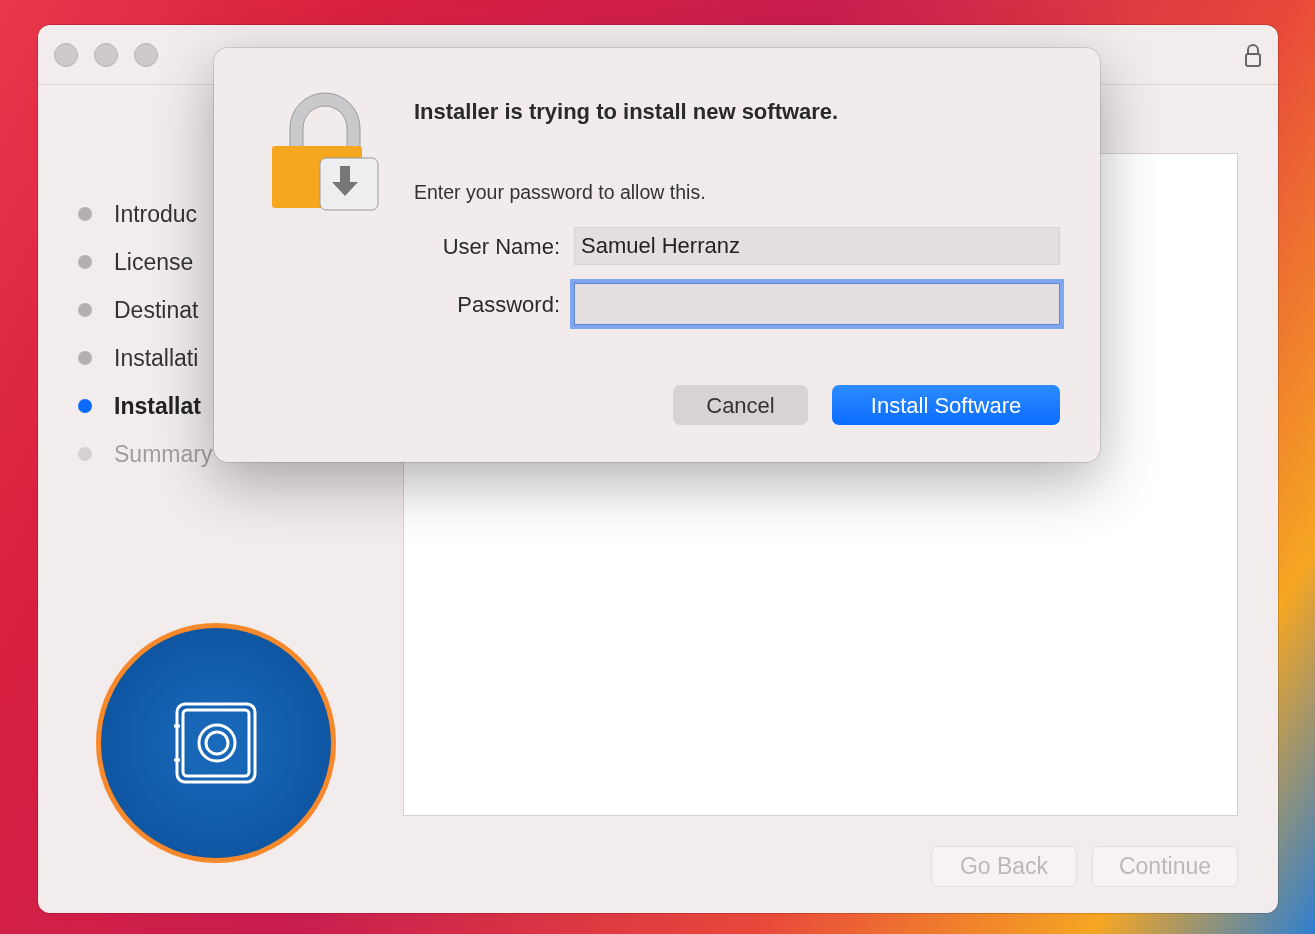 The image size is (1315, 934). Describe the element at coordinates (66, 54) in the screenshot. I see `close-button` at that location.